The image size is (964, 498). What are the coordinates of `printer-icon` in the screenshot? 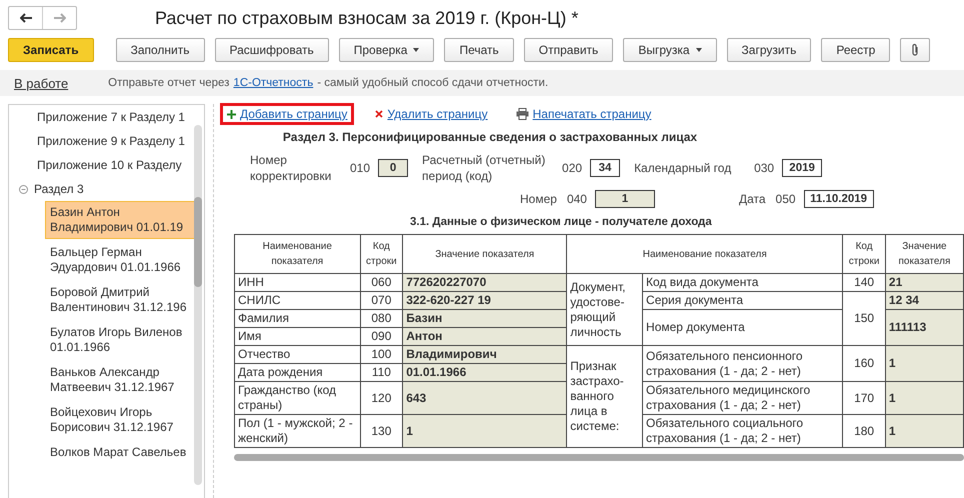 It's located at (522, 114).